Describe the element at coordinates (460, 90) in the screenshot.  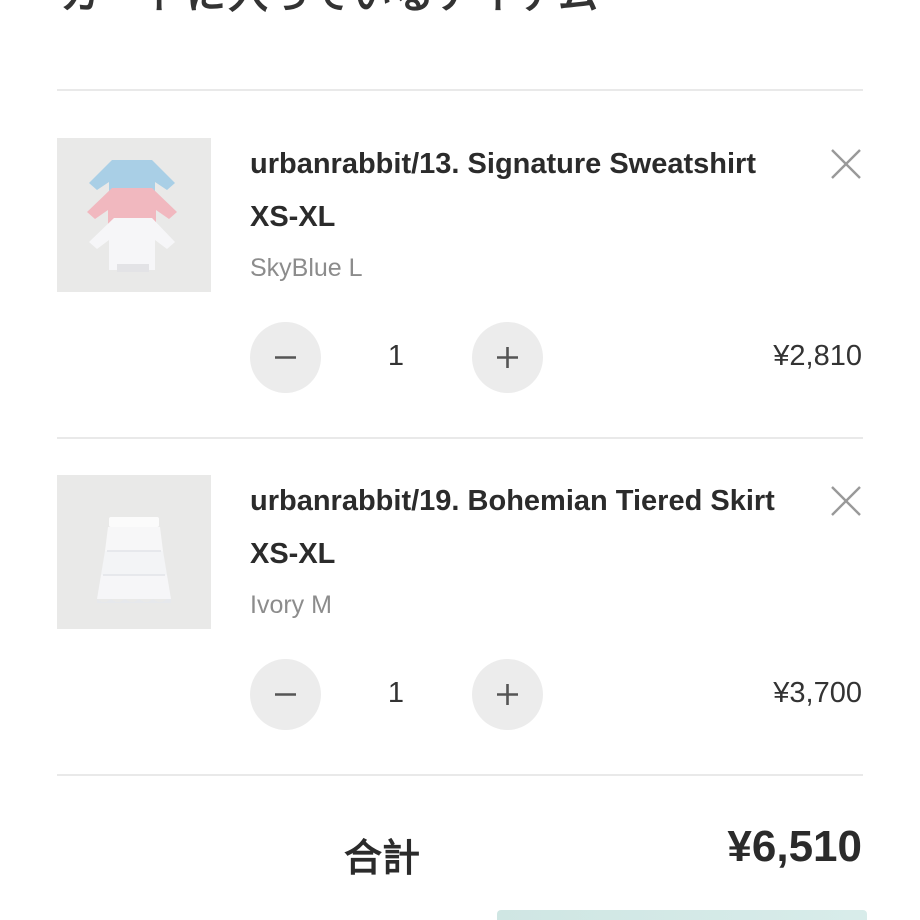
I see `divider-top` at that location.